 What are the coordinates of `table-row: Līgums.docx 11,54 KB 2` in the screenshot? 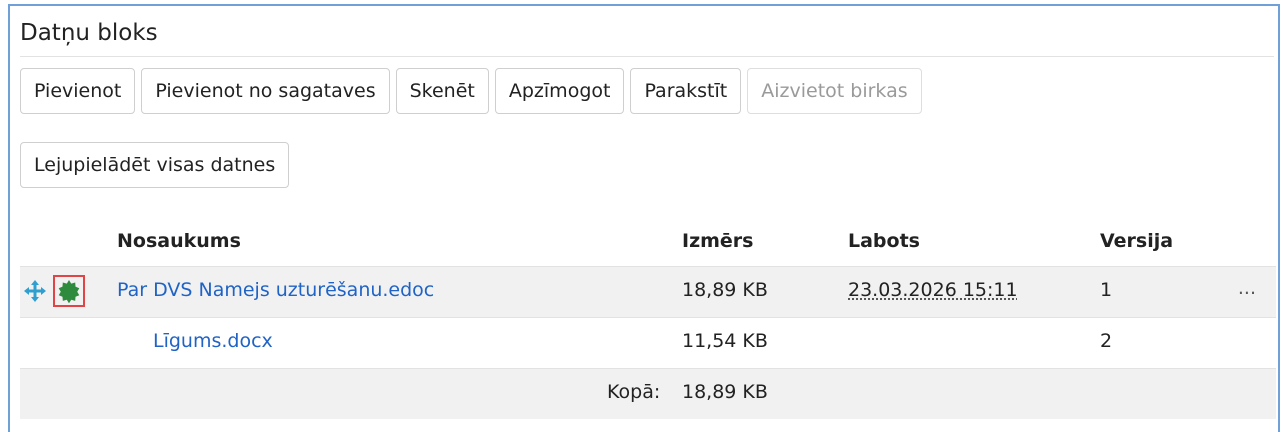 It's located at (648, 342).